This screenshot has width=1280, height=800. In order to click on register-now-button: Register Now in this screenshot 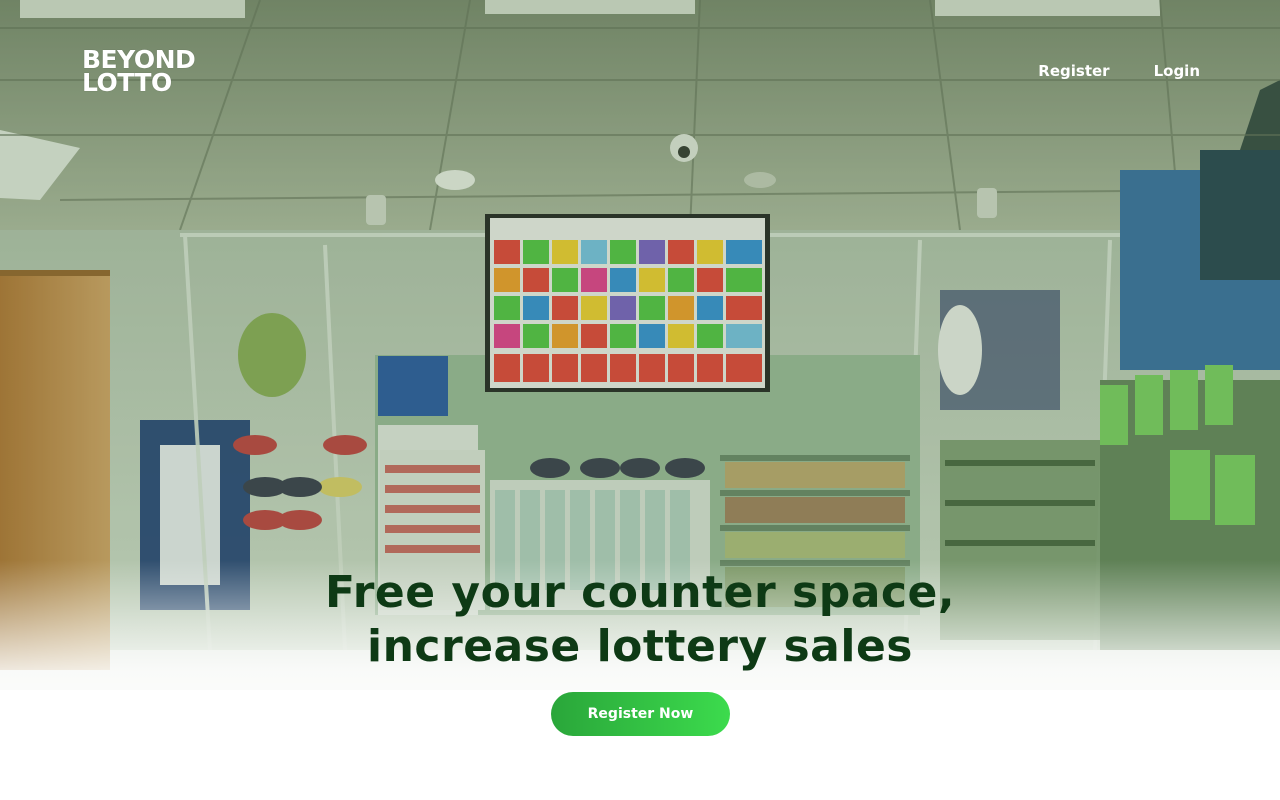, I will do `click(640, 714)`.